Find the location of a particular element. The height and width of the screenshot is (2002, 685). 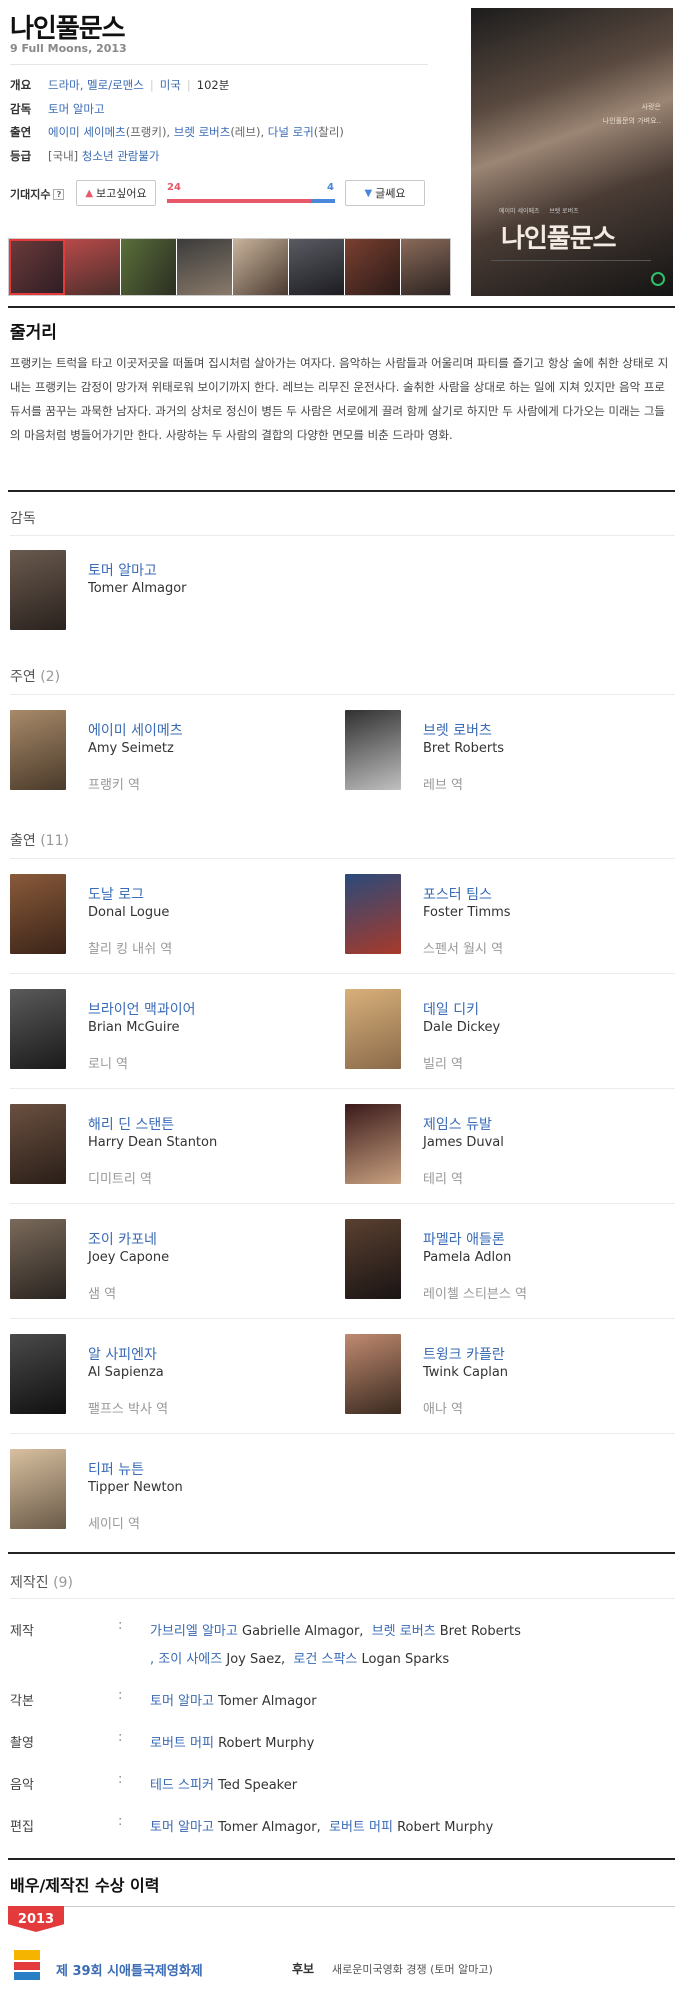

person-card: 제임스 듀발 James Duval 테리 역 is located at coordinates (505, 1145).